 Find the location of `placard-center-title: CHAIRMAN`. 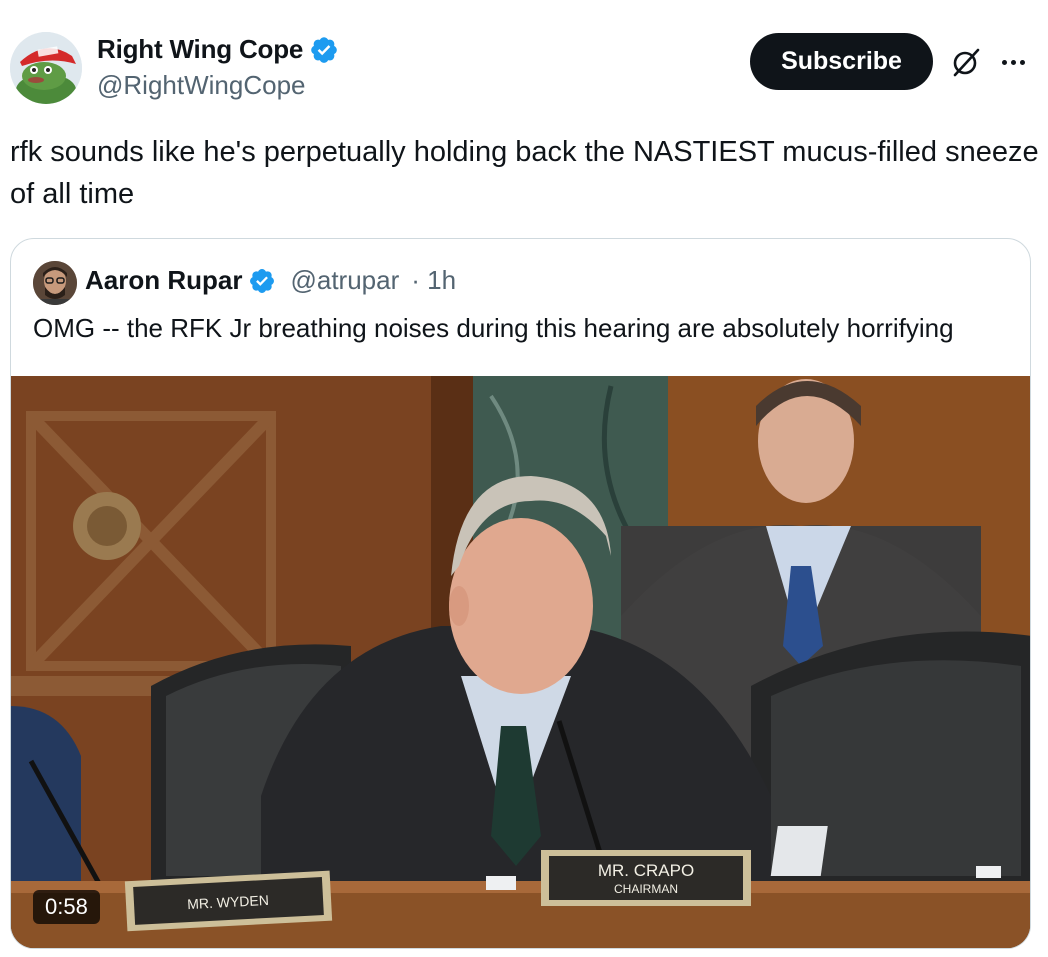

placard-center-title: CHAIRMAN is located at coordinates (646, 889).